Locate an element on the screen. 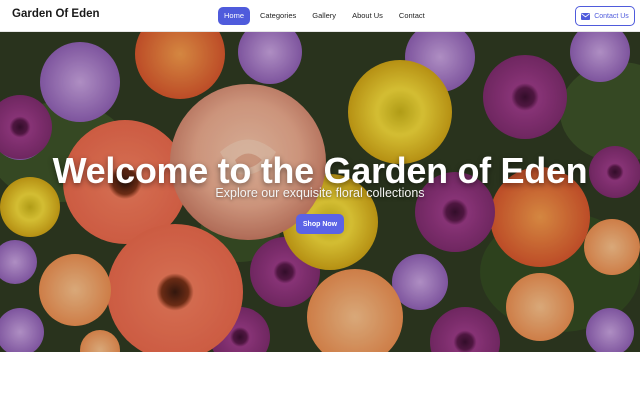  nav-item-contact: Contact is located at coordinates (412, 16).